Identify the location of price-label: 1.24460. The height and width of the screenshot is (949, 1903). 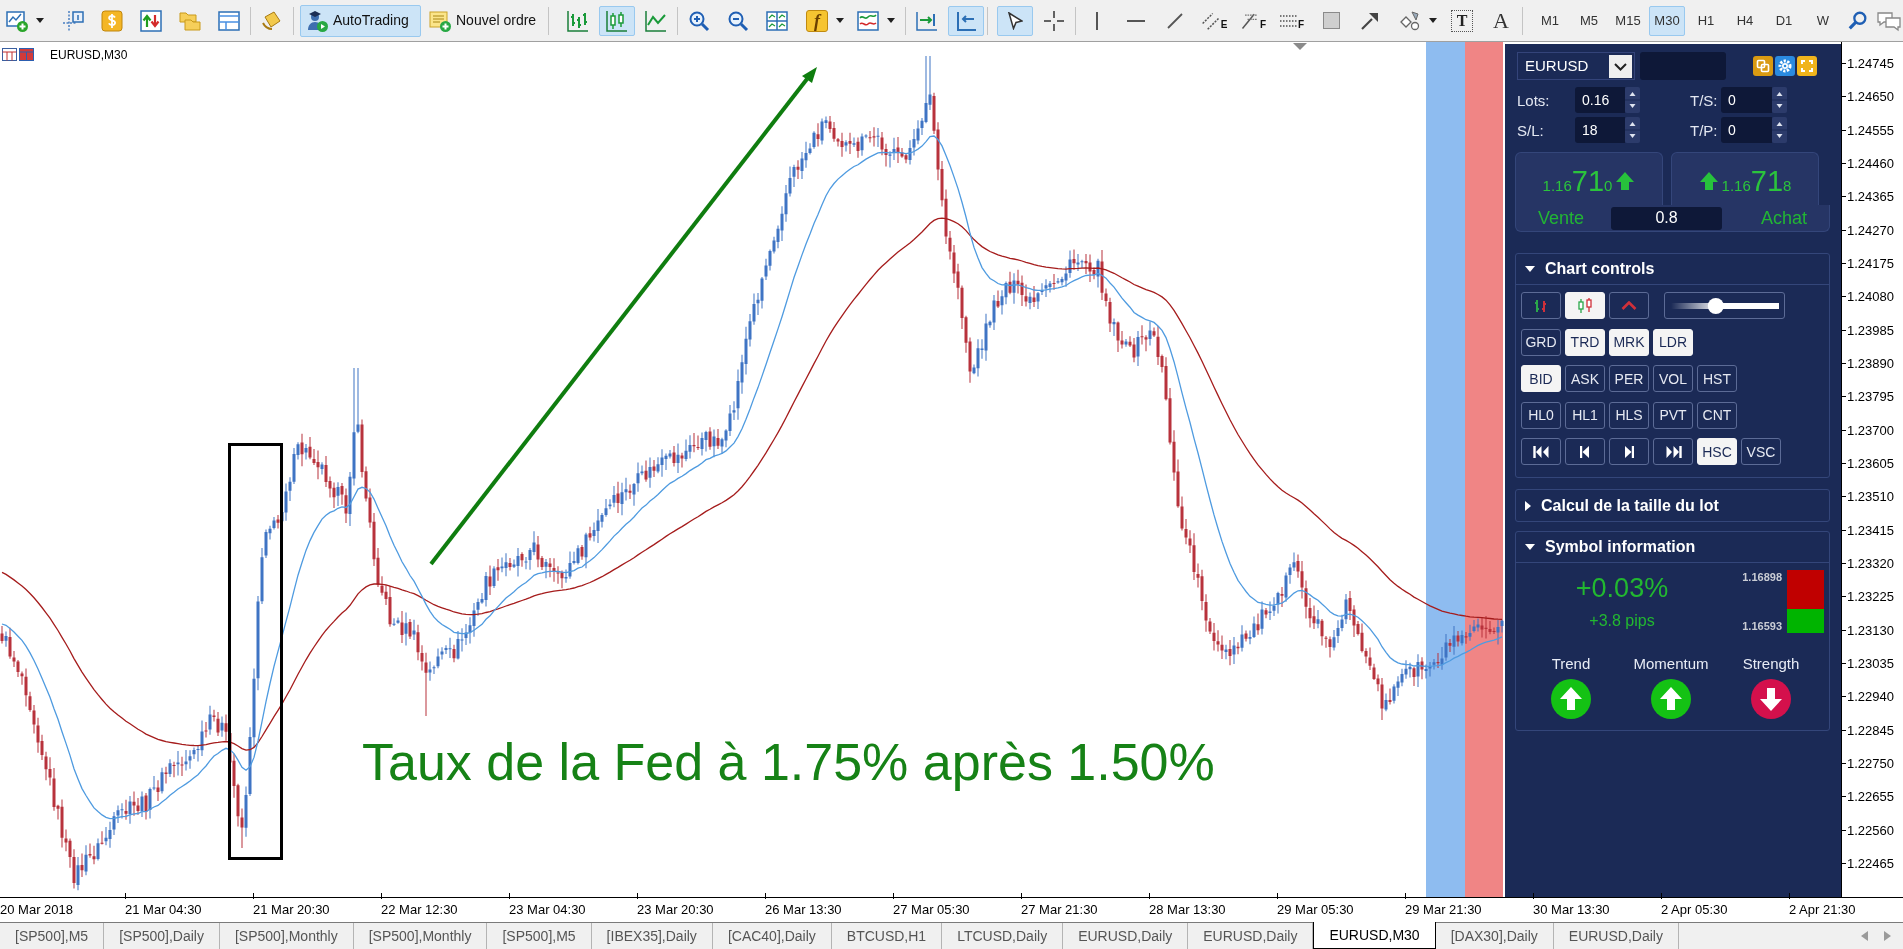
(1870, 164).